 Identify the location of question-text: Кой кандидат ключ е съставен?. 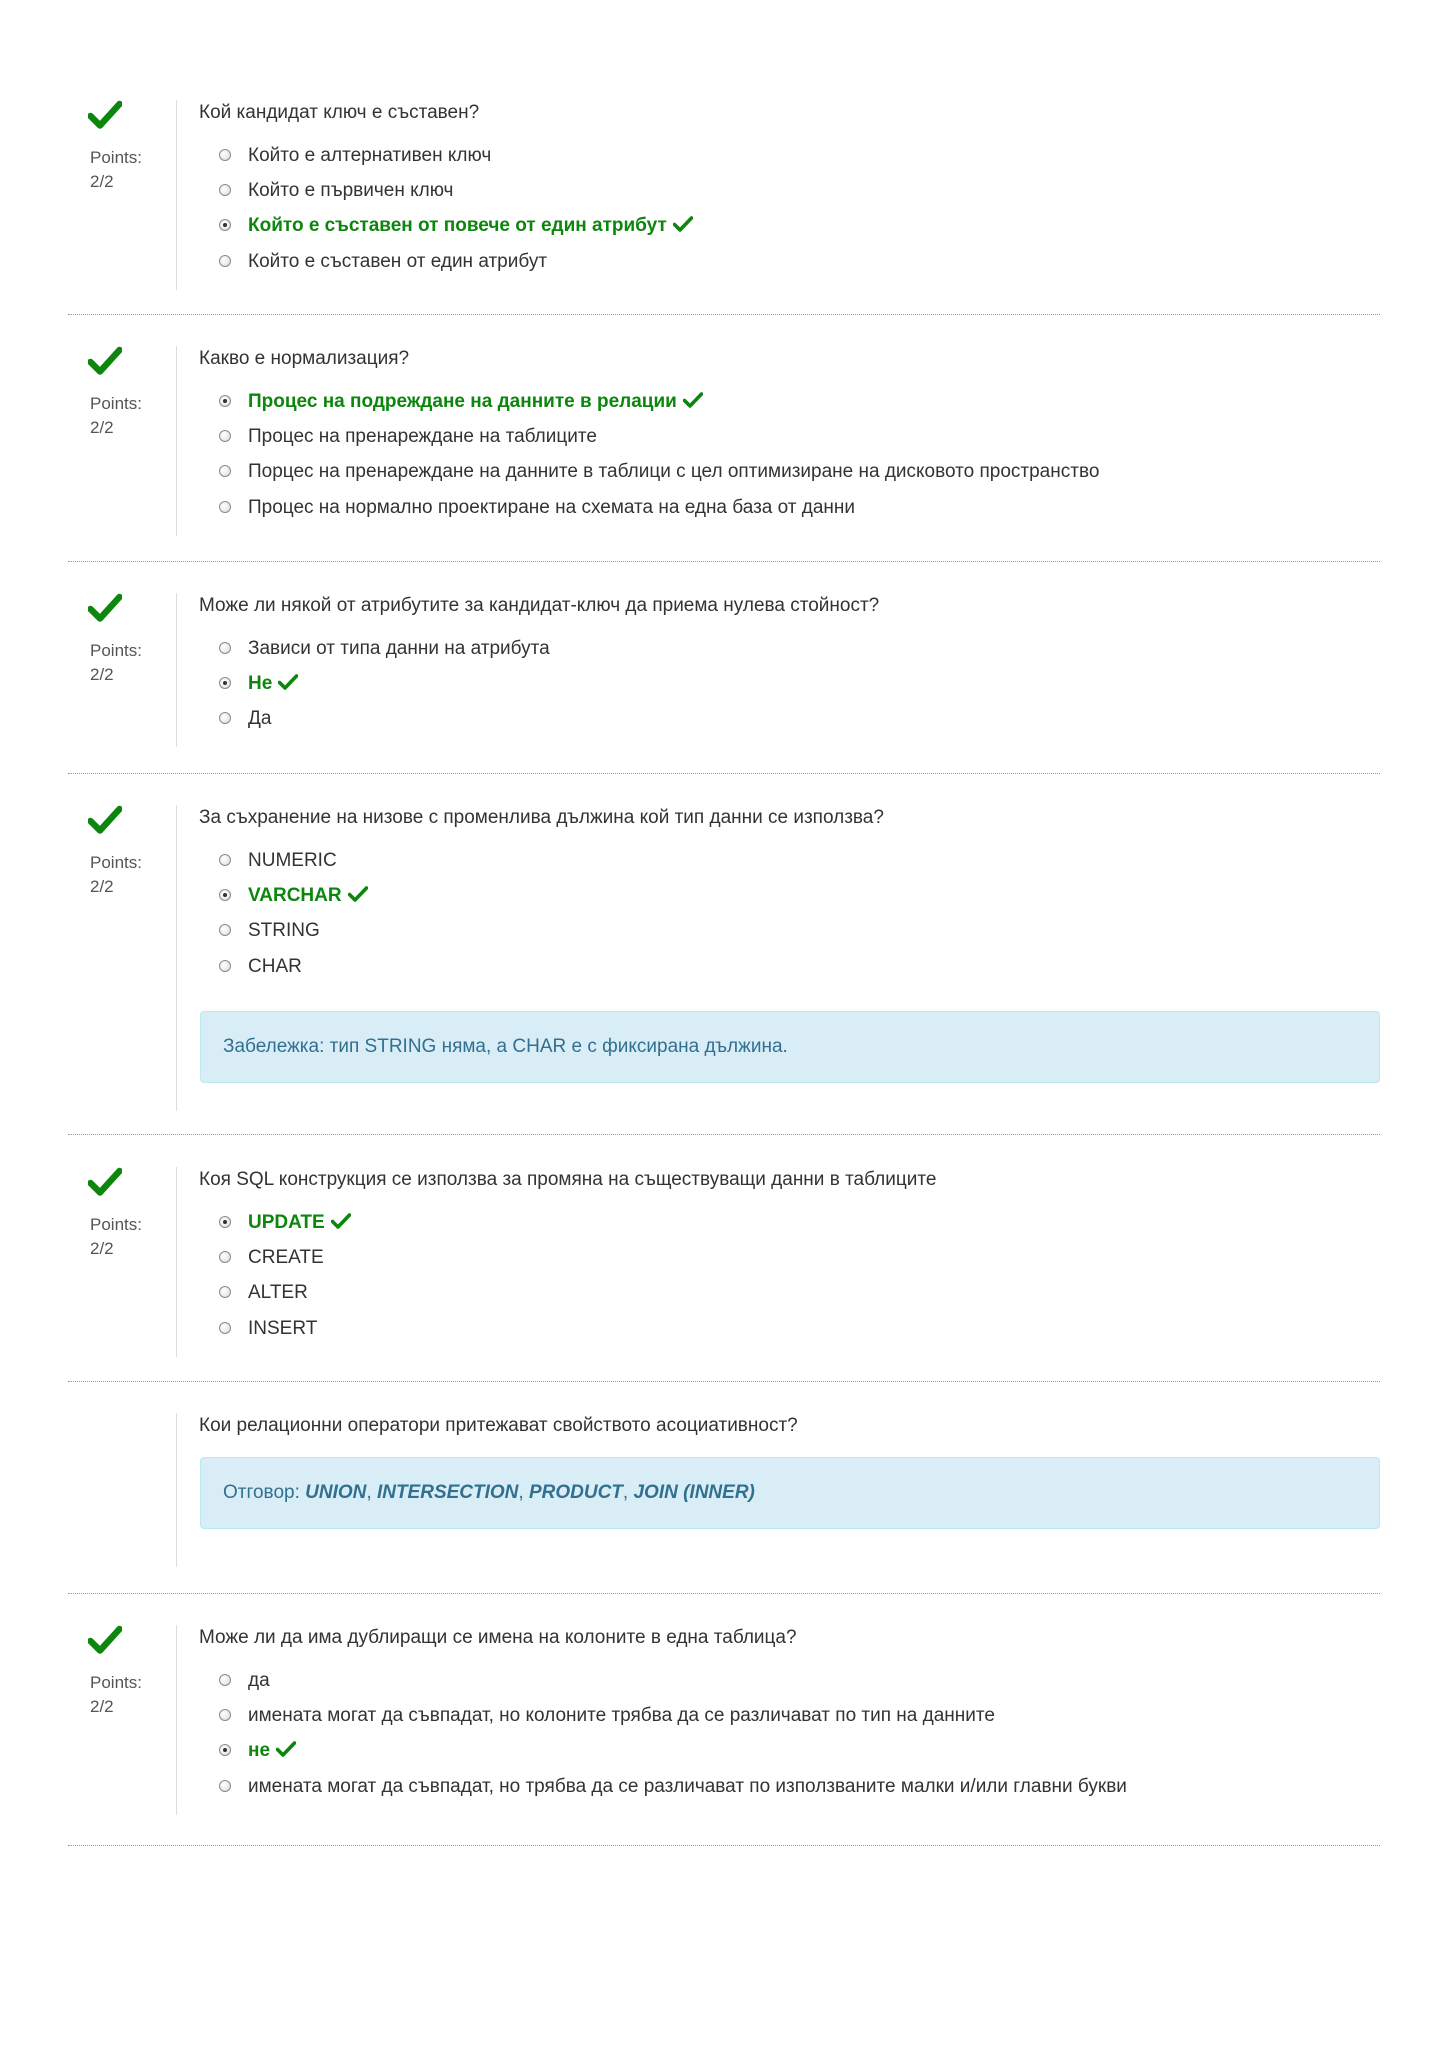
(339, 112).